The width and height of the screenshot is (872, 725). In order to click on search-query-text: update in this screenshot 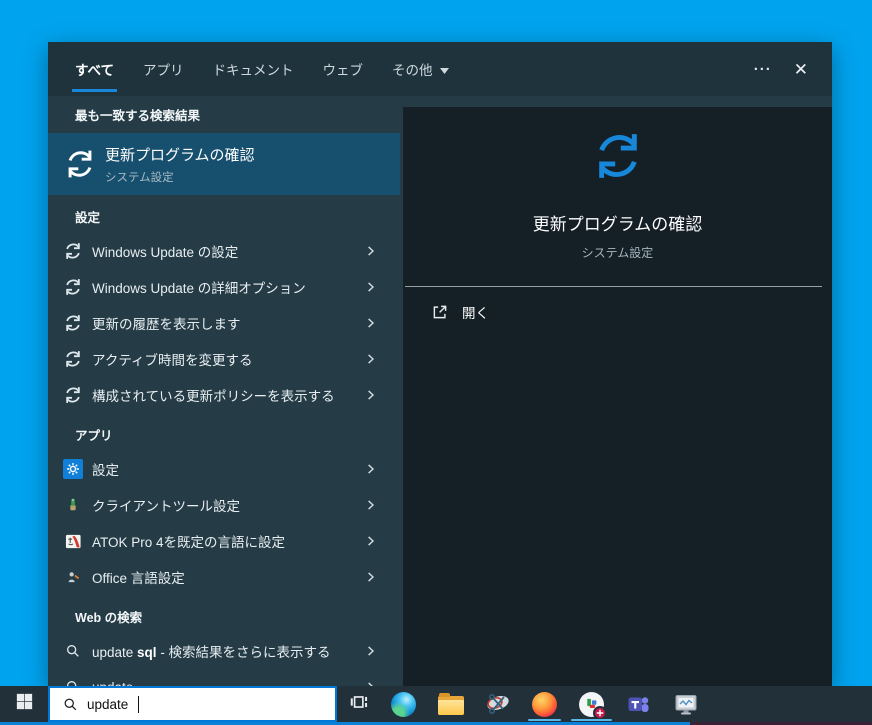, I will do `click(108, 704)`.